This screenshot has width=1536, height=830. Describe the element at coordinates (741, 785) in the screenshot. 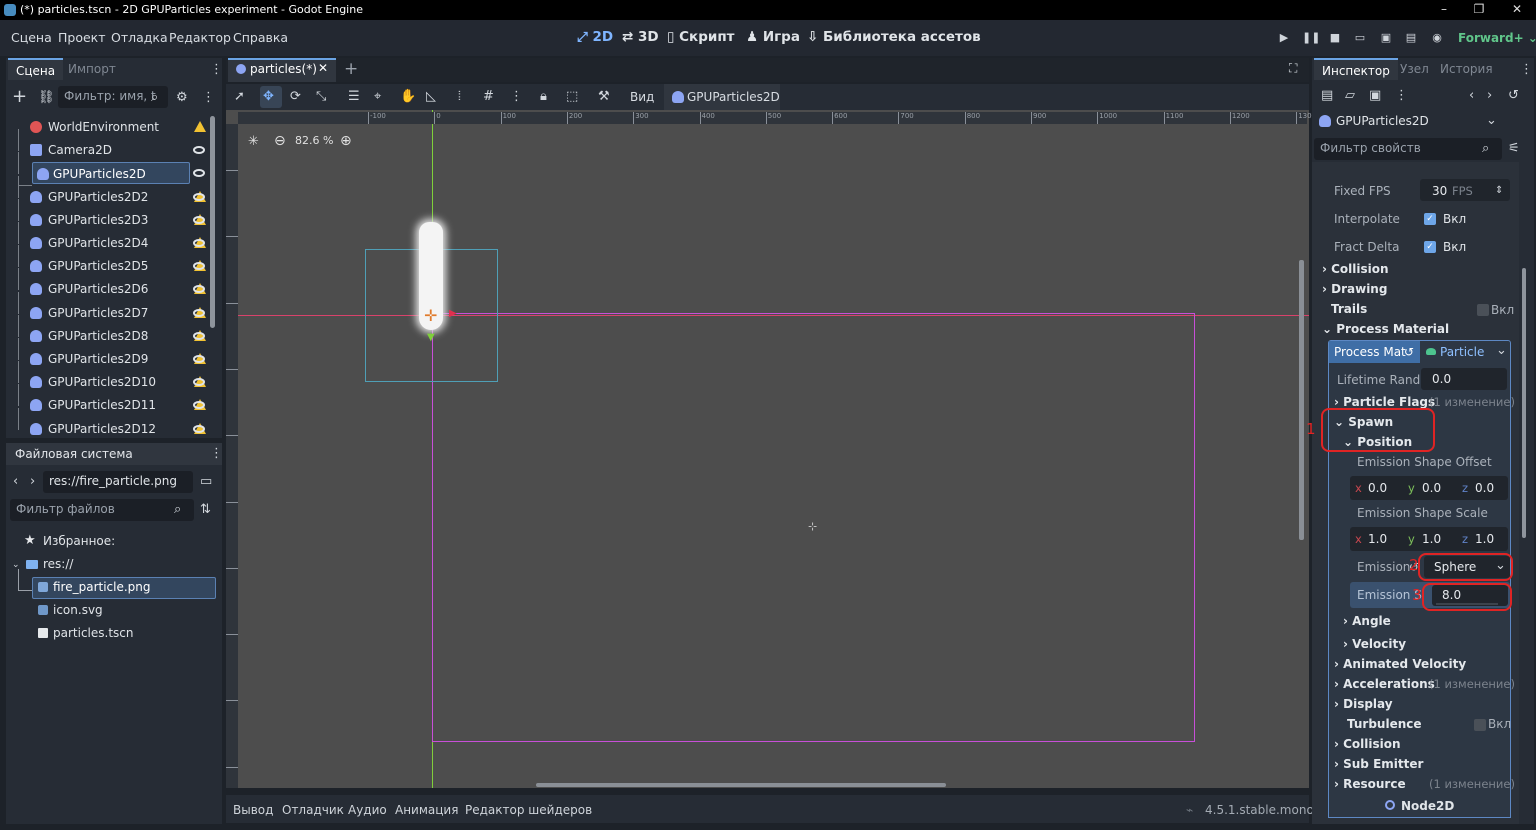

I see `horizontal-scrollbar` at that location.